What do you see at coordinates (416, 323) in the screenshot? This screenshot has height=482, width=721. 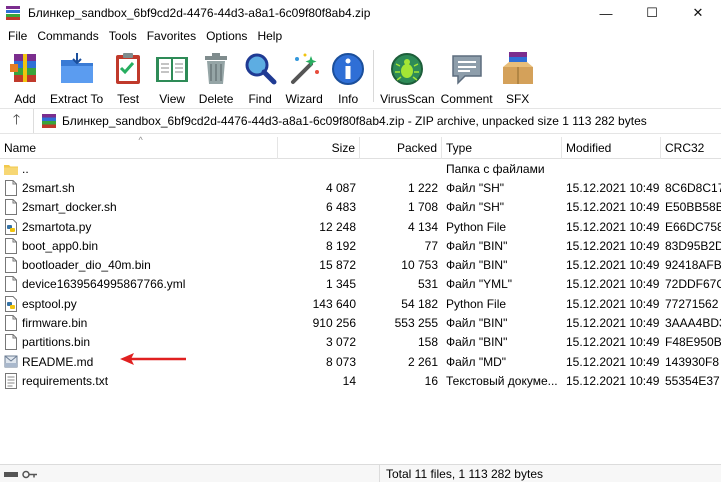 I see `file-packed: 553 255` at bounding box center [416, 323].